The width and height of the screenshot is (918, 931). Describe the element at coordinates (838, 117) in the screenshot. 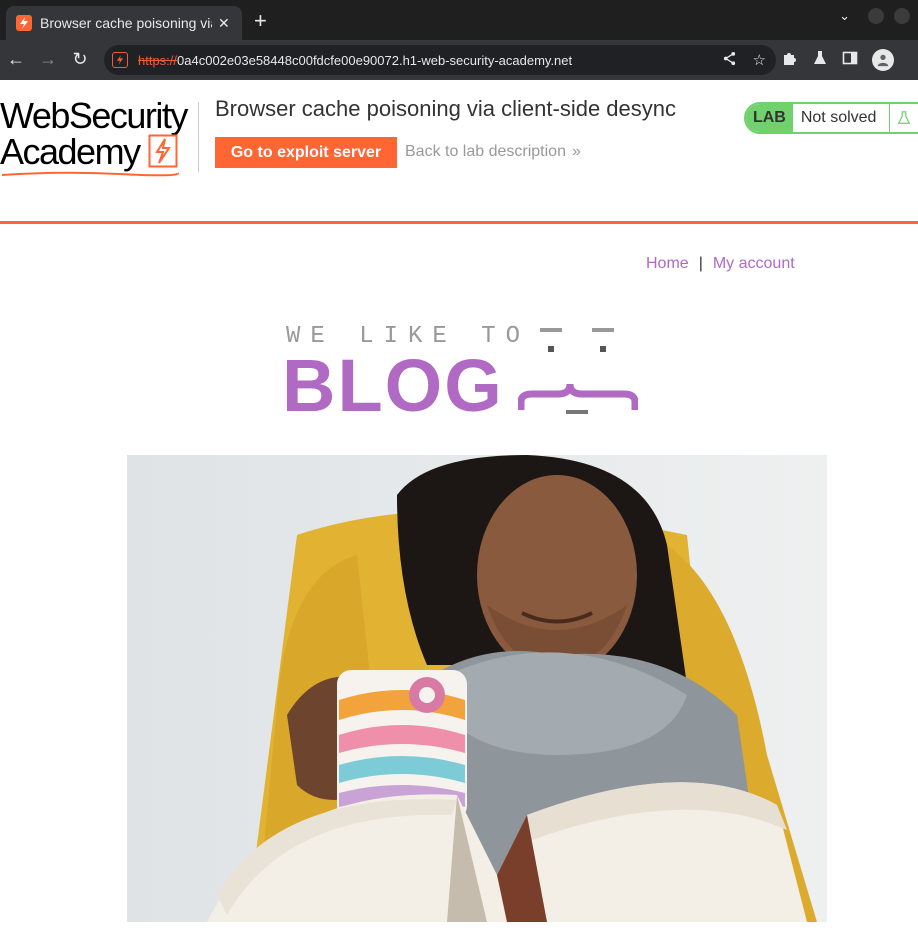

I see `status-text: Not solved` at that location.